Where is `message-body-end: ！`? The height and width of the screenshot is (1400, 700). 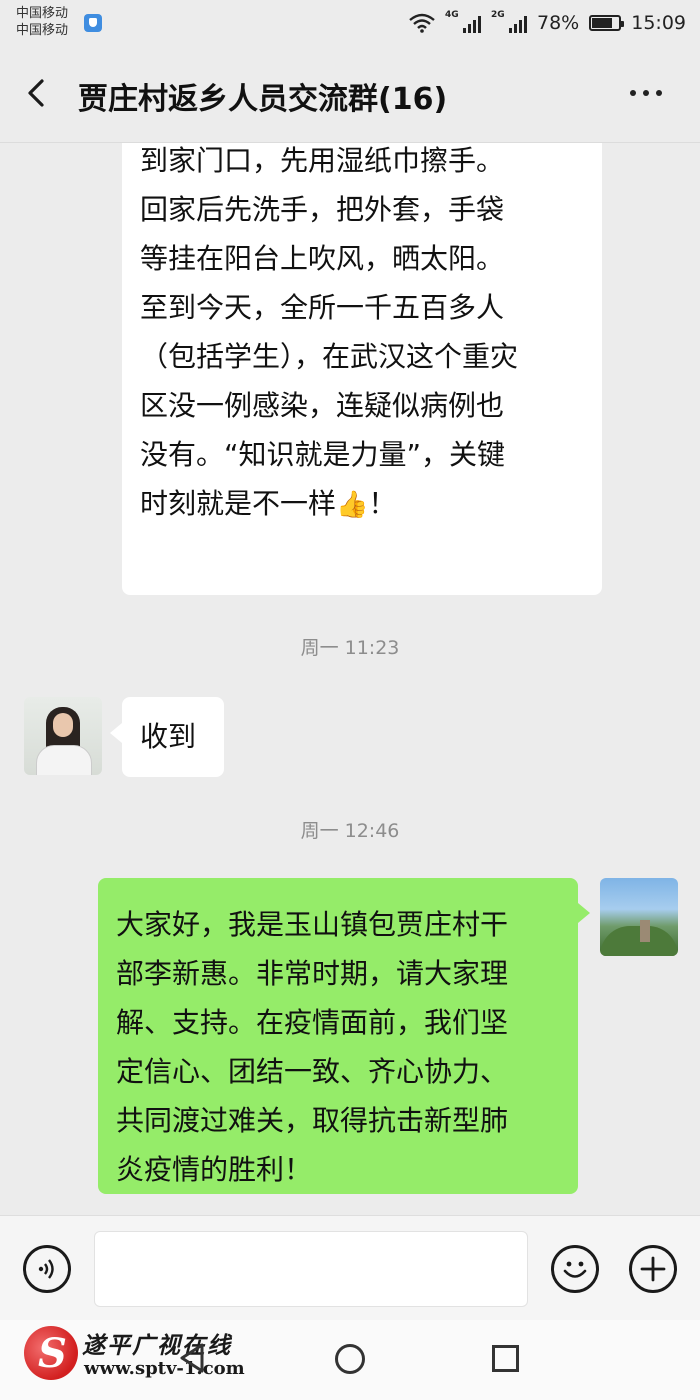
message-body-end: ！ is located at coordinates (382, 503).